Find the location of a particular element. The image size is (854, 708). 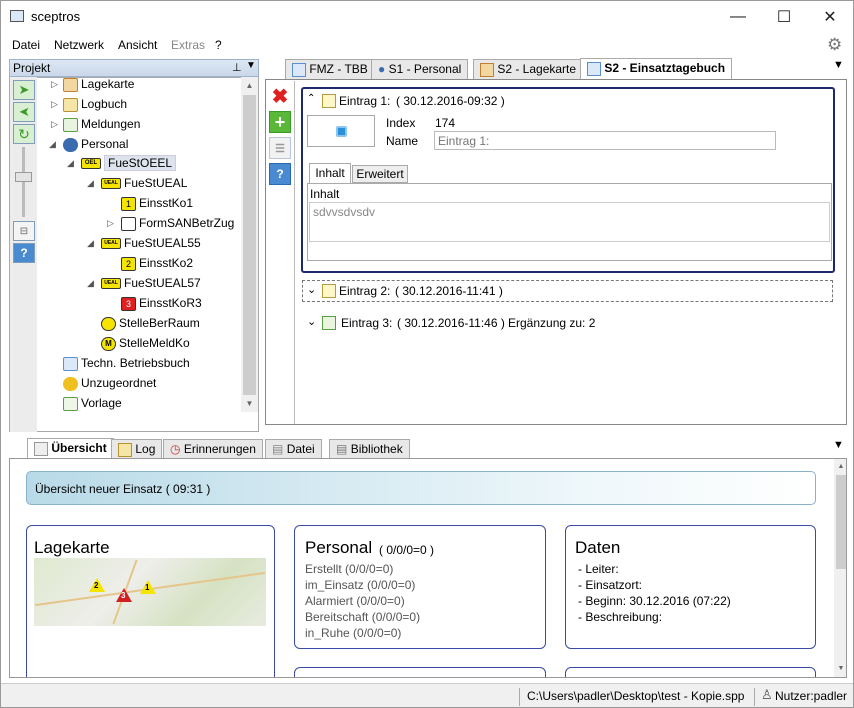

minimize-icon: — is located at coordinates (738, 16).